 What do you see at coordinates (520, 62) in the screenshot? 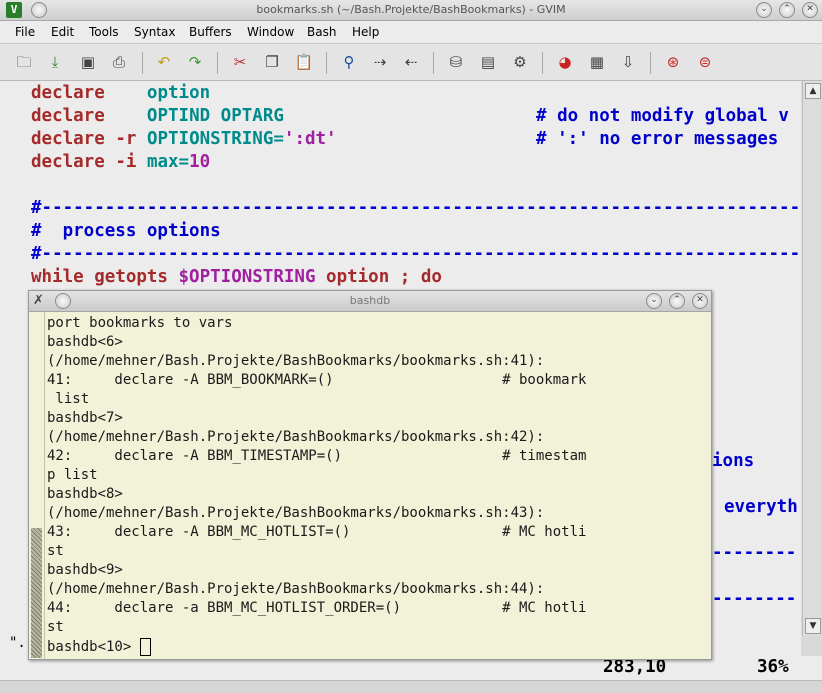
I see `run-script-icon: ⚙` at bounding box center [520, 62].